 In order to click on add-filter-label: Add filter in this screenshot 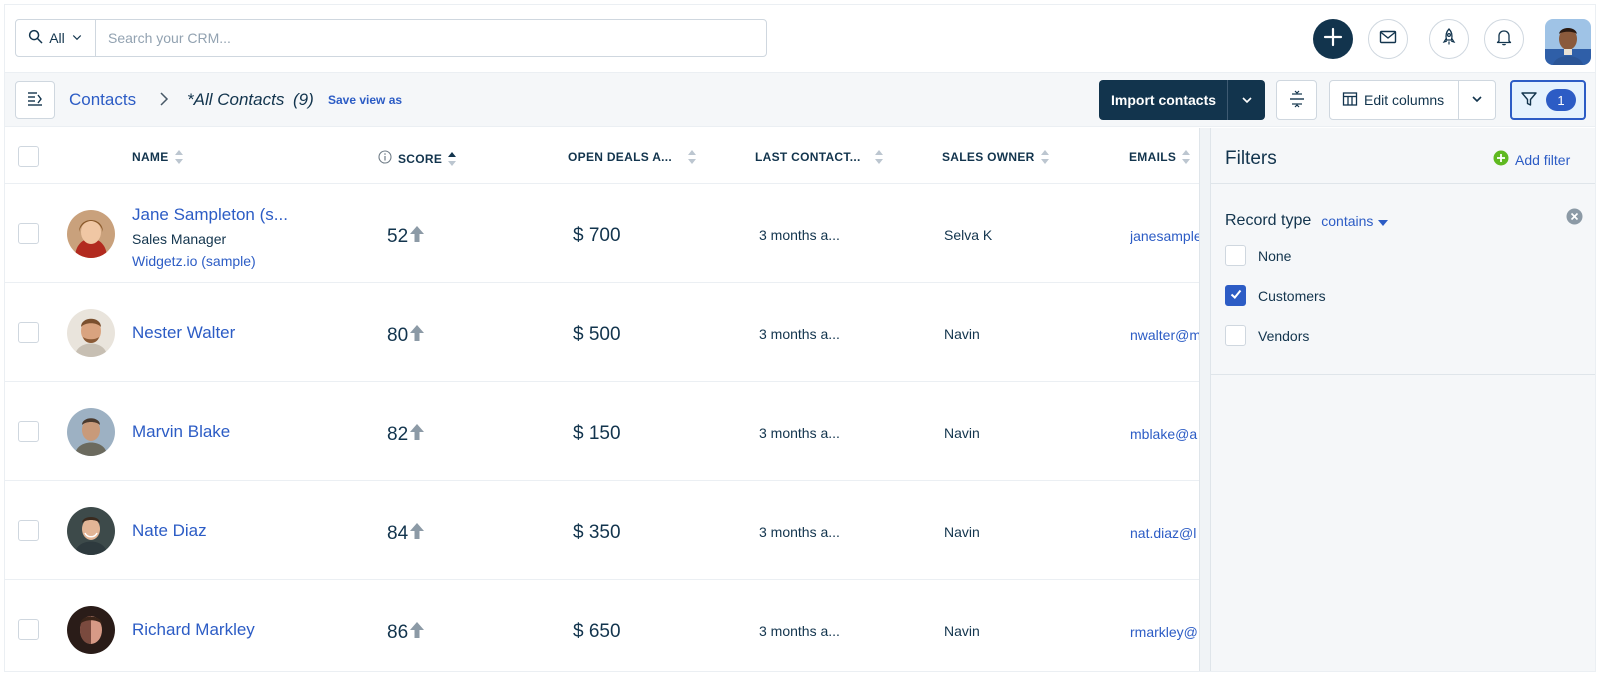, I will do `click(1543, 159)`.